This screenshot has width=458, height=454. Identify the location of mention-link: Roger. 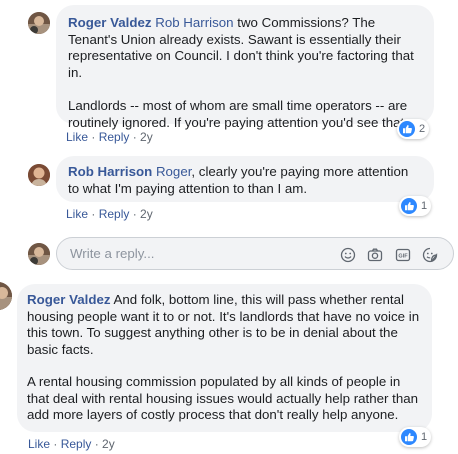
(173, 171).